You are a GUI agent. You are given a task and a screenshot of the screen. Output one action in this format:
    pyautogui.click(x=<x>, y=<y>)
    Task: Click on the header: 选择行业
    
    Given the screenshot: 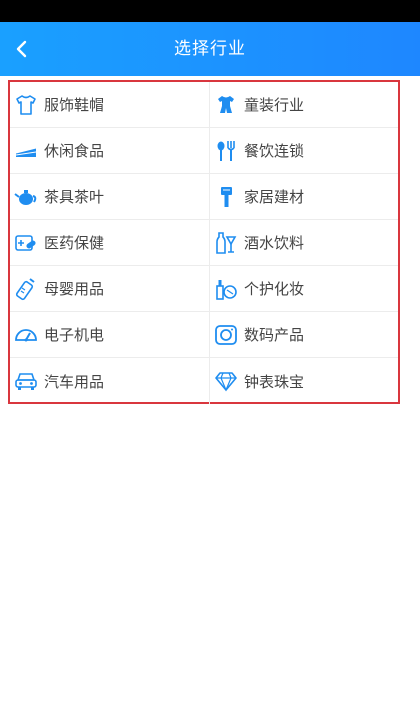 What is the action you would take?
    pyautogui.click(x=210, y=49)
    